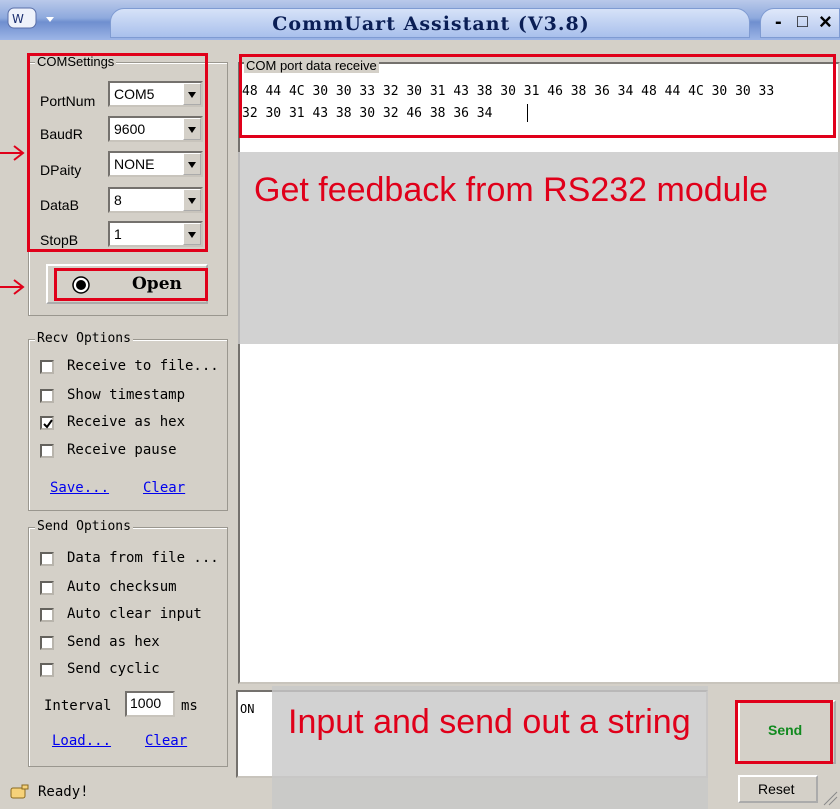  I want to click on checkmark-icon, so click(48, 424).